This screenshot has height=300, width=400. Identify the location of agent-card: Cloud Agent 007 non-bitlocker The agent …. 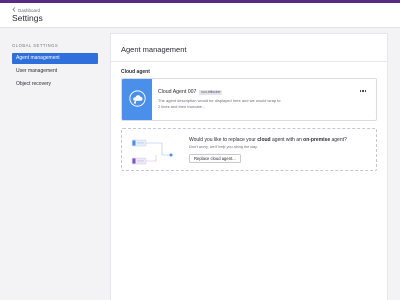
(249, 99).